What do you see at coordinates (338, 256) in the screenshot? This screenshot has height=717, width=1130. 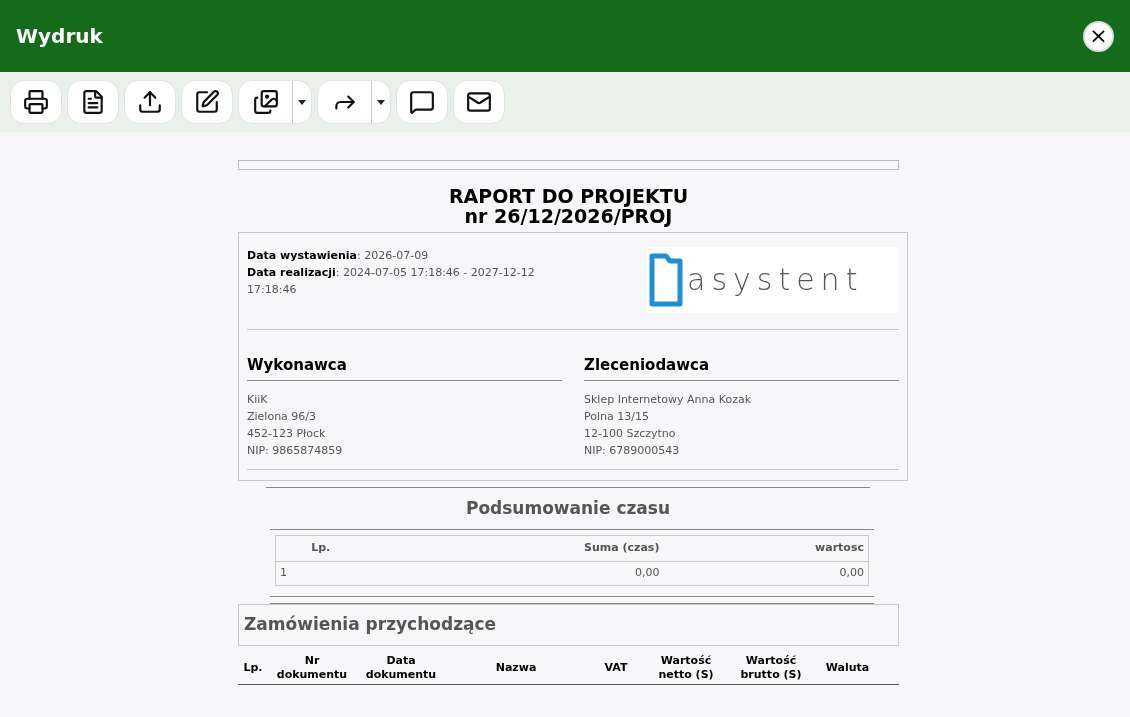 I see `date-line: Data wystawienia: 2026-07-09` at bounding box center [338, 256].